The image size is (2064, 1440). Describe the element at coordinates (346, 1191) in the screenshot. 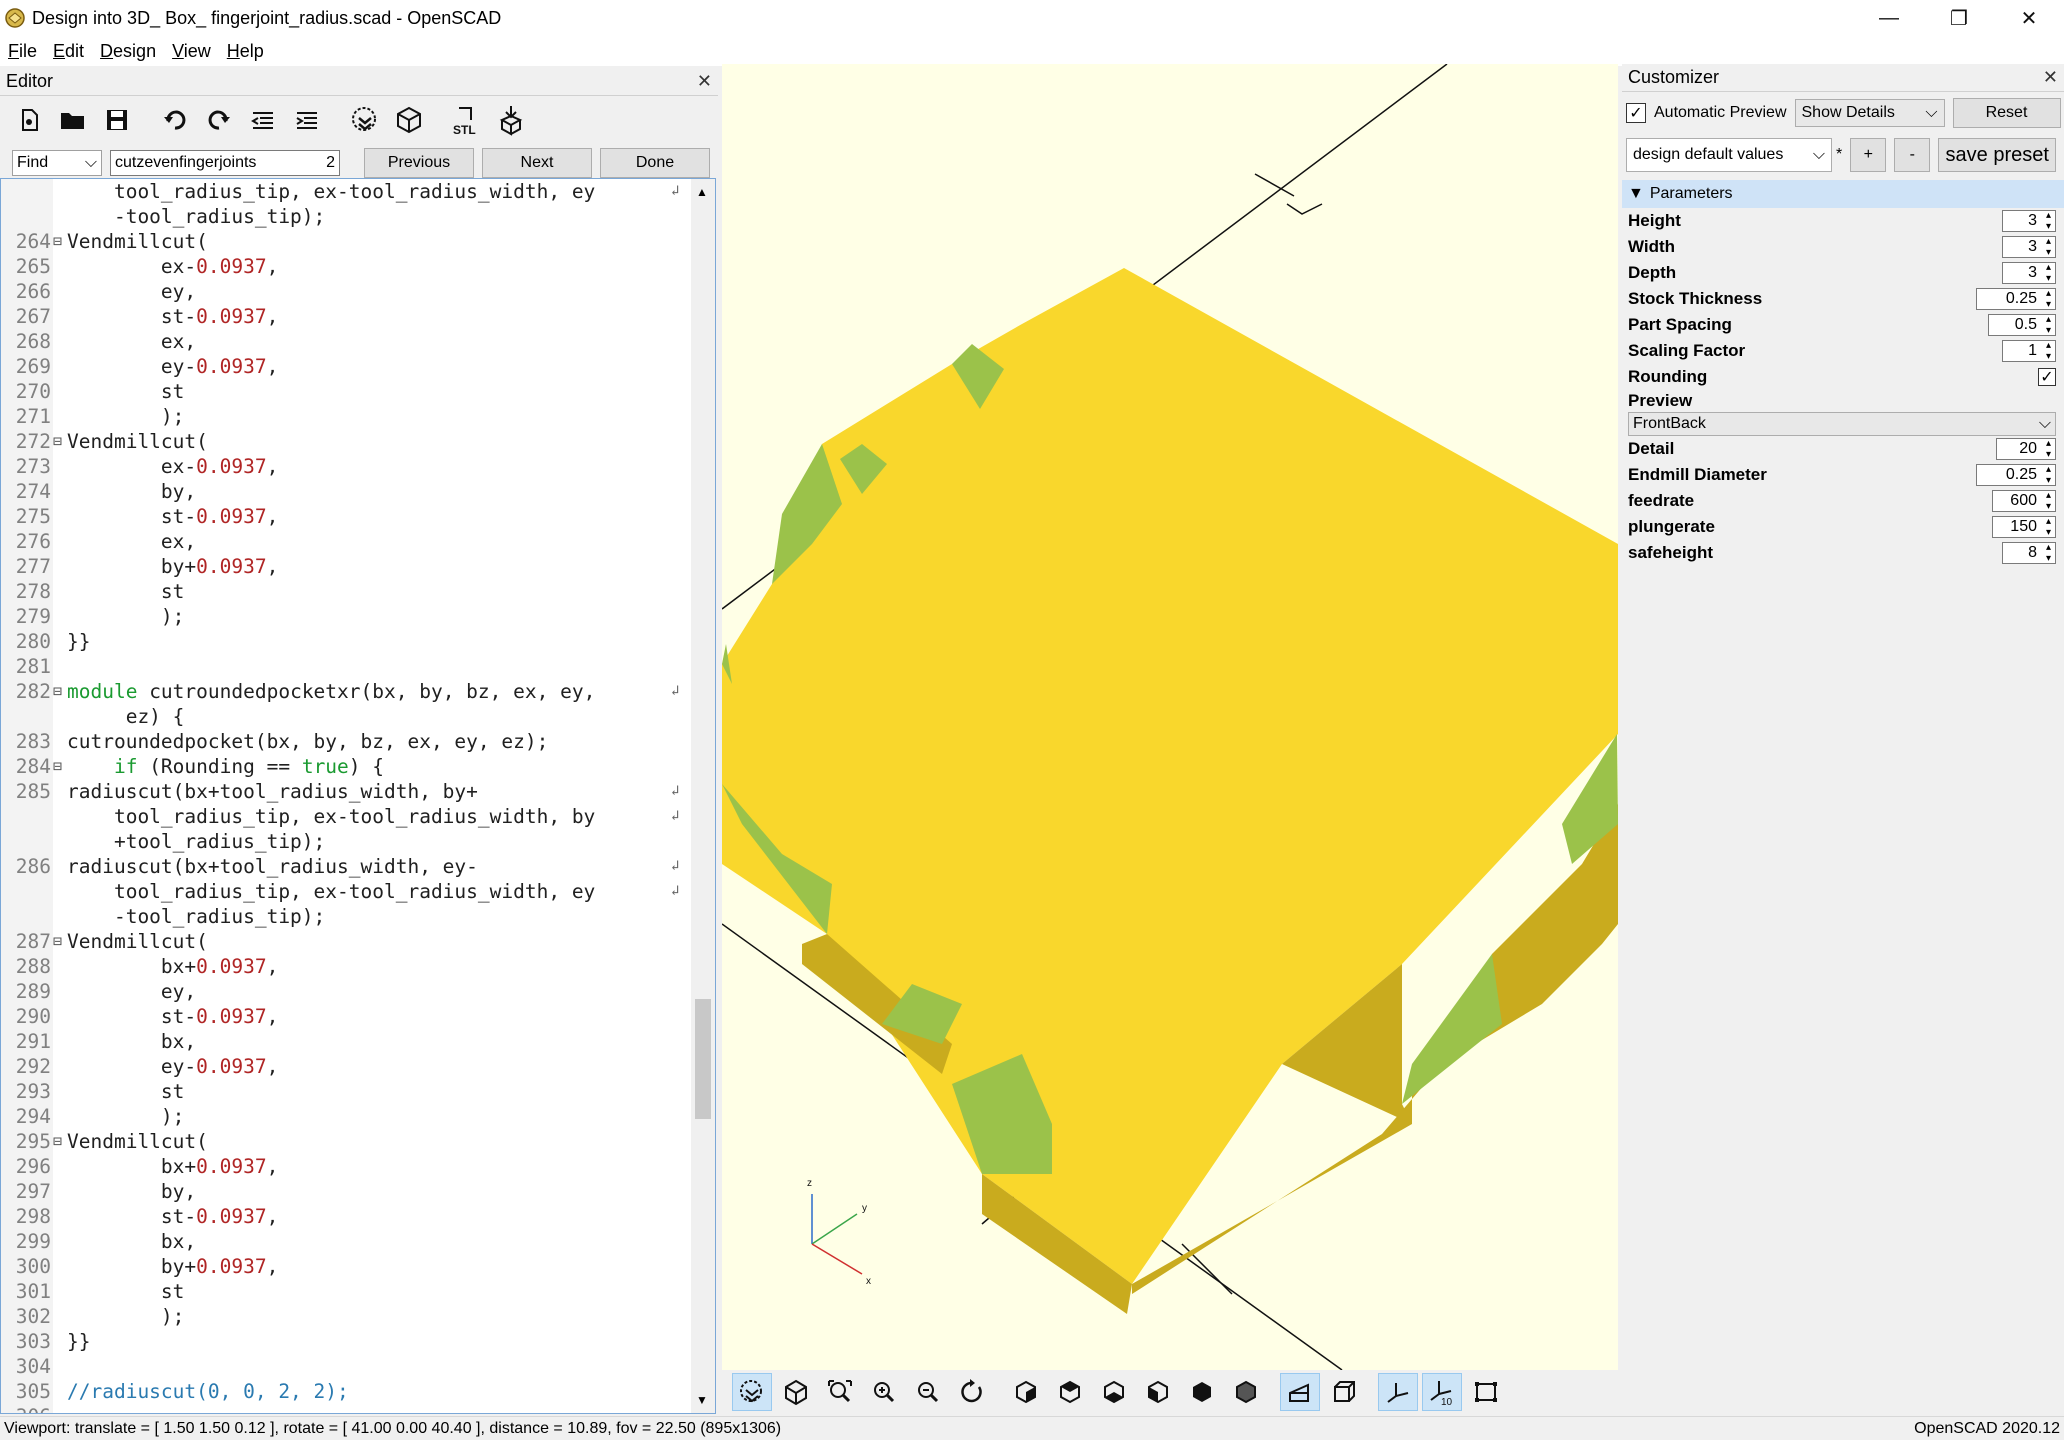

I see `code-line: 297 by,` at that location.